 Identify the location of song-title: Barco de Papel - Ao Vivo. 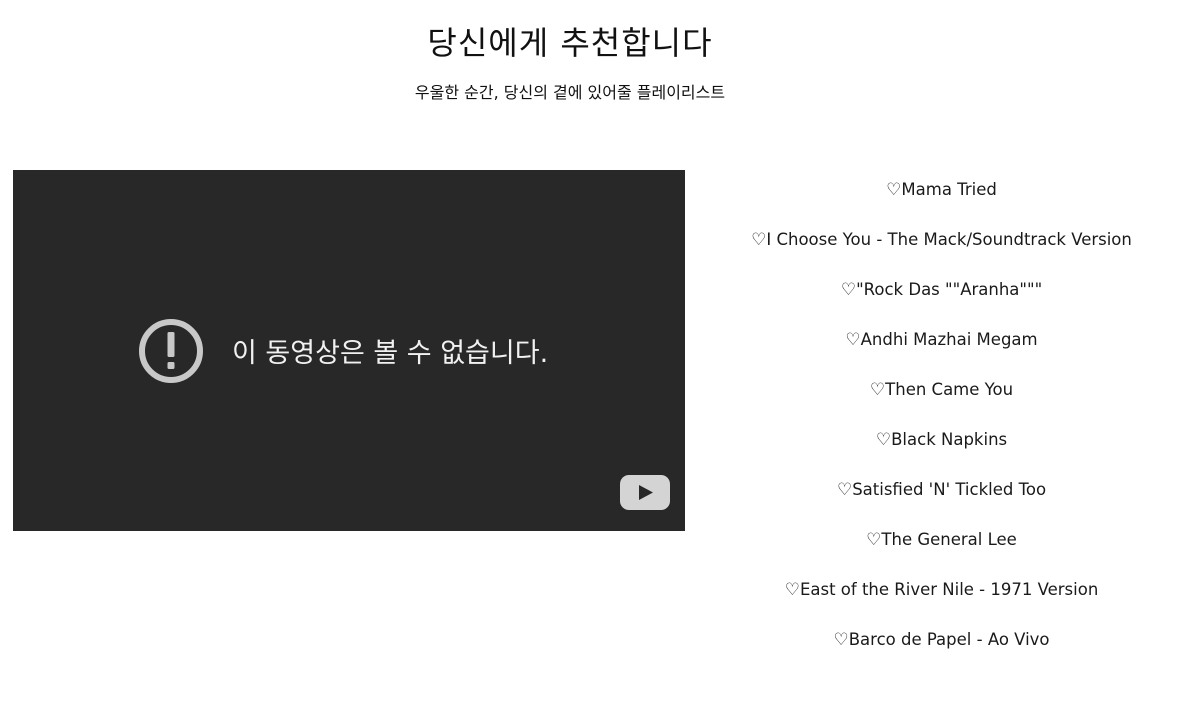
(949, 639).